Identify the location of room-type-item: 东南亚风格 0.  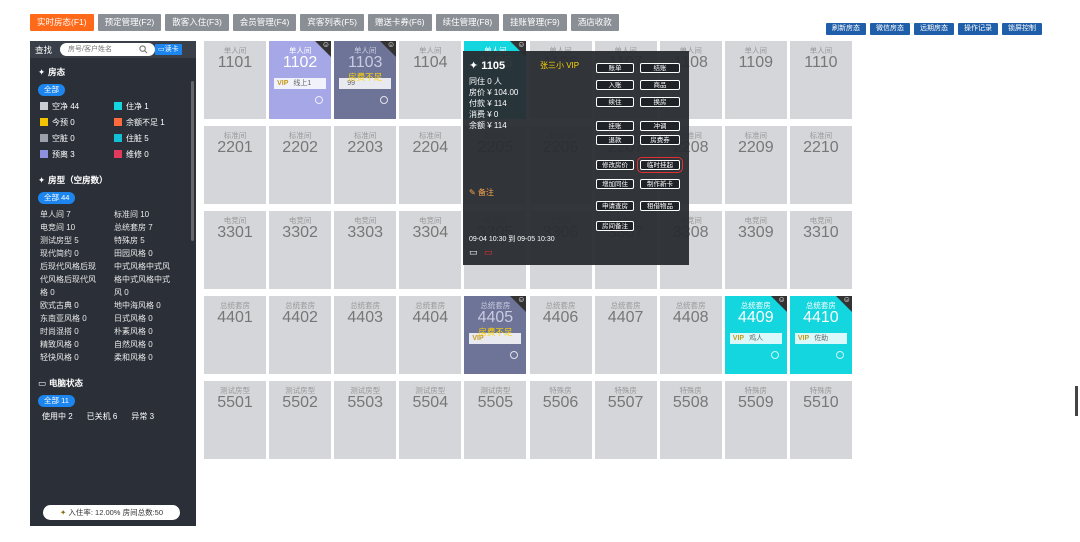
(77, 318).